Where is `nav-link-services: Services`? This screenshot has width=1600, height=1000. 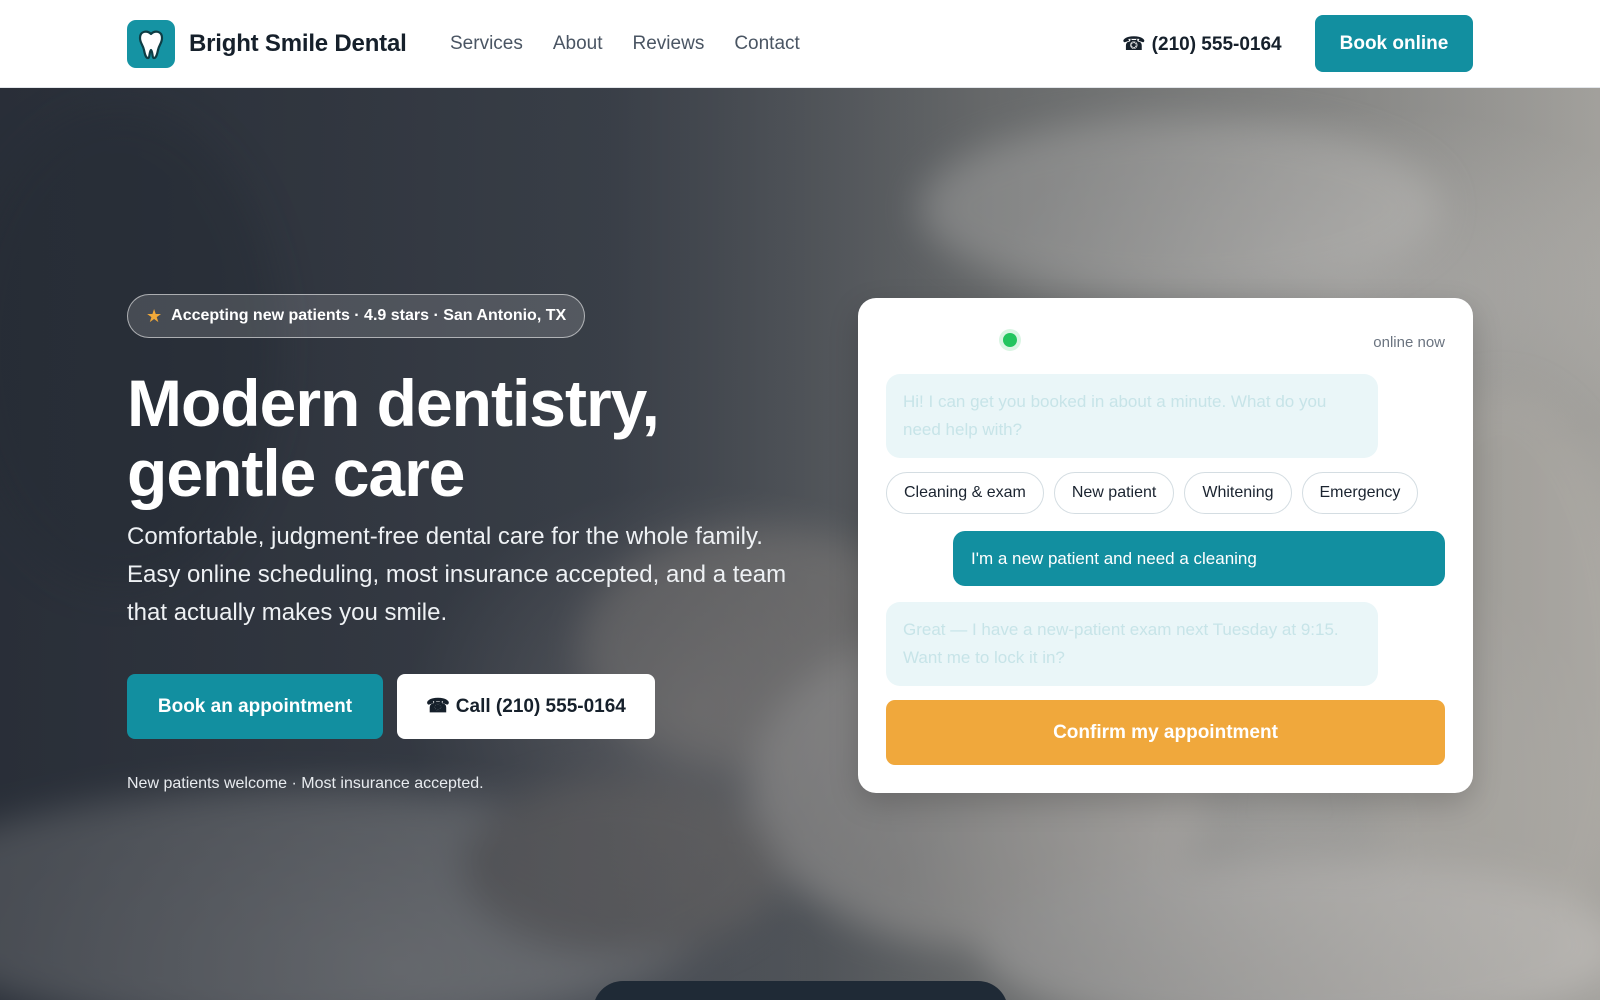 nav-link-services: Services is located at coordinates (486, 44).